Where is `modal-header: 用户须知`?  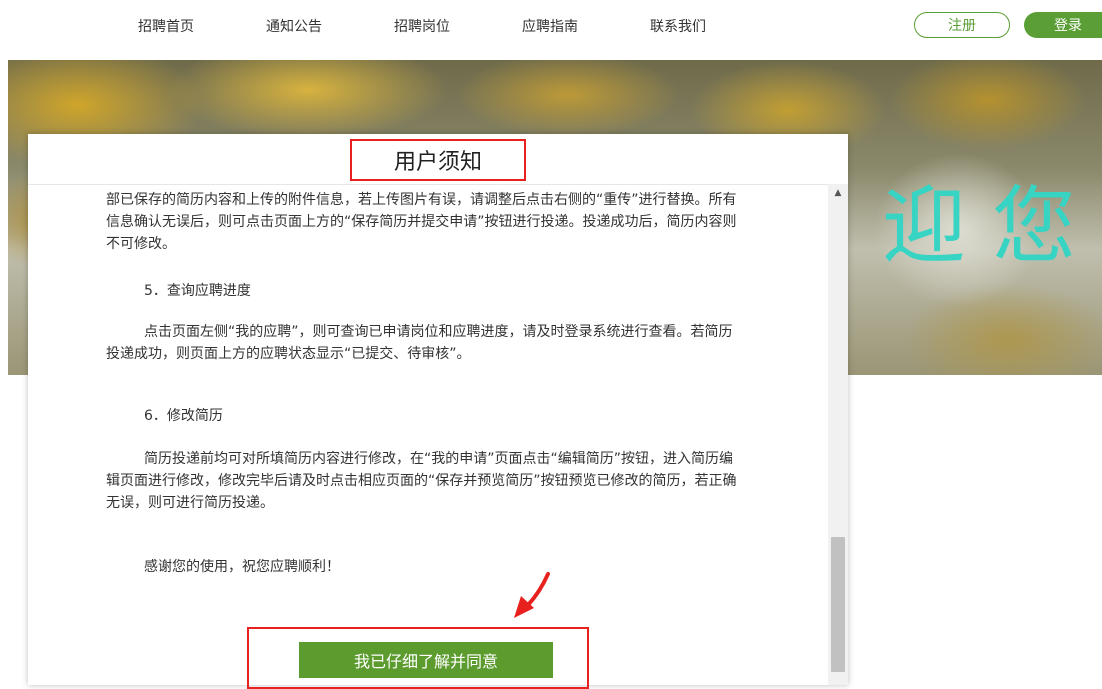
modal-header: 用户须知 is located at coordinates (438, 159).